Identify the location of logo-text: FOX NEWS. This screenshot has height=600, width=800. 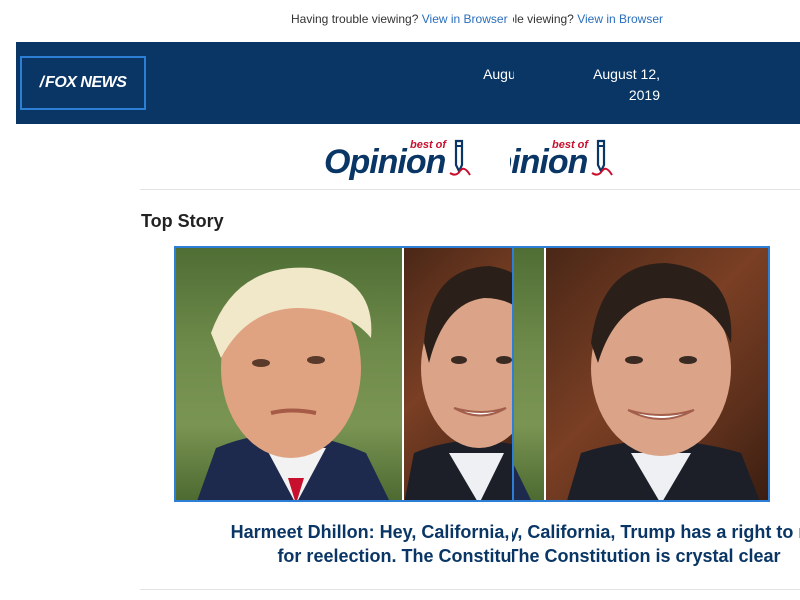
(86, 82).